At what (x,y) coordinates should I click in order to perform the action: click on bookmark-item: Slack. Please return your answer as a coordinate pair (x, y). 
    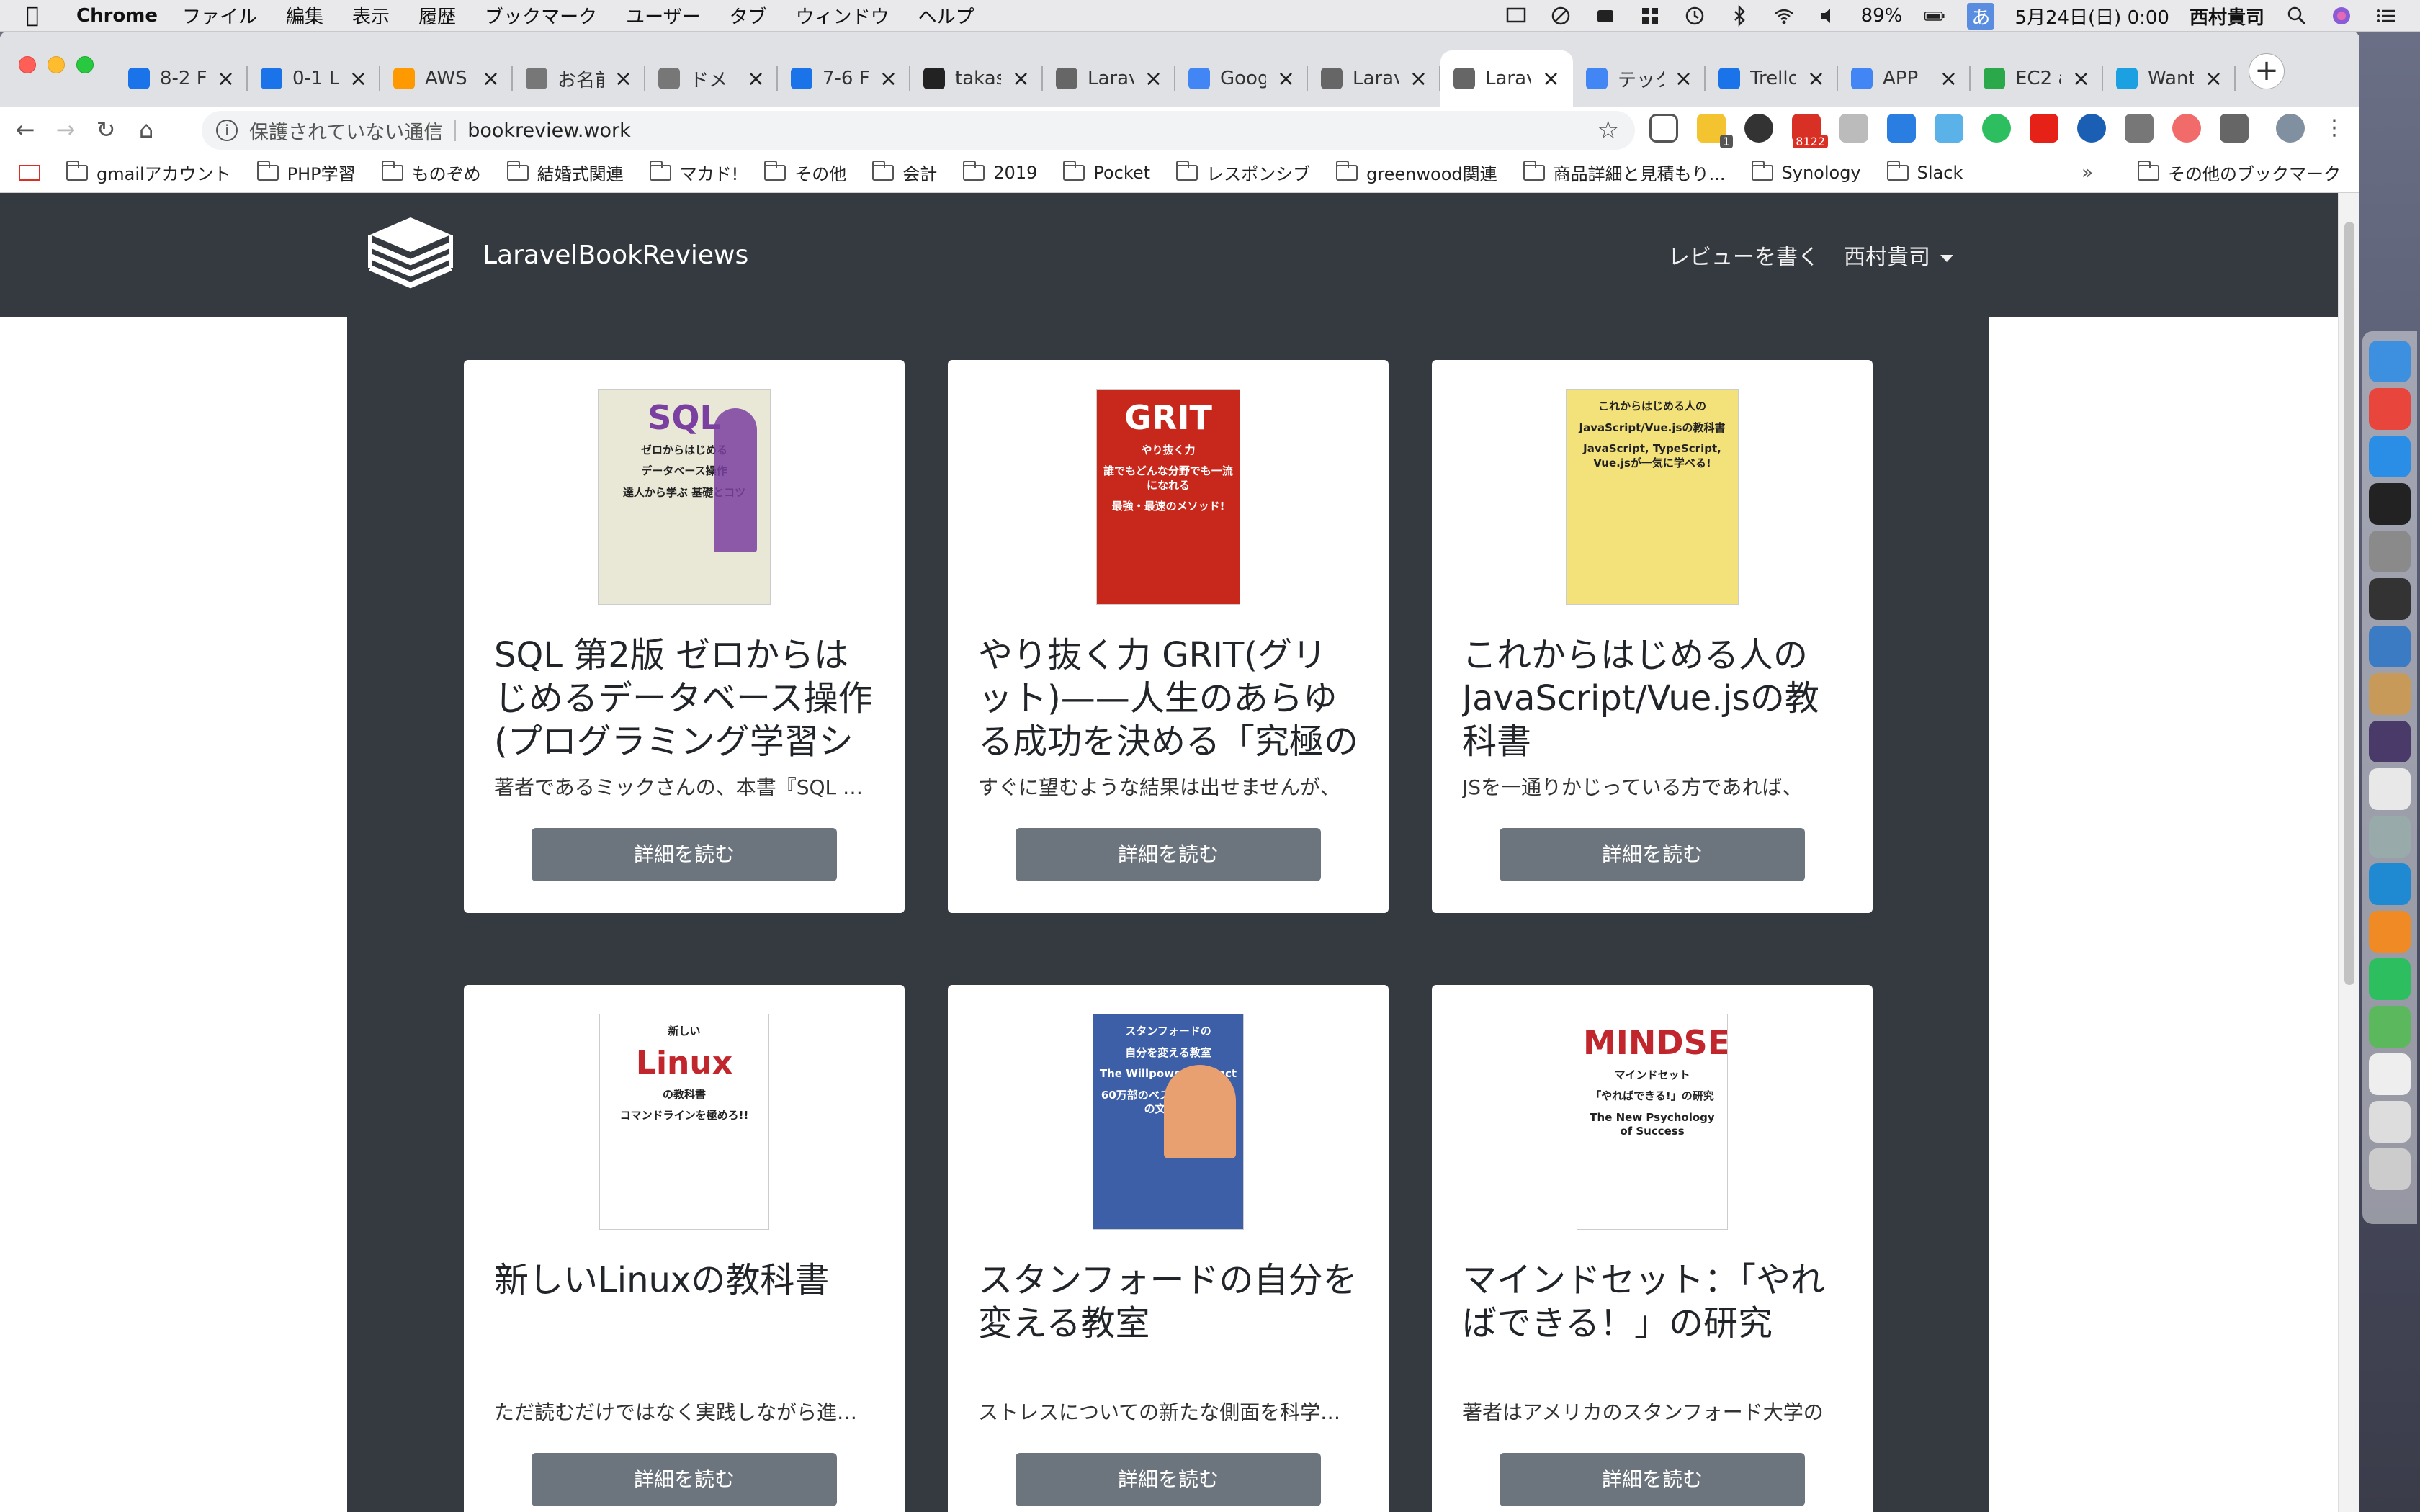
    Looking at the image, I should click on (1924, 171).